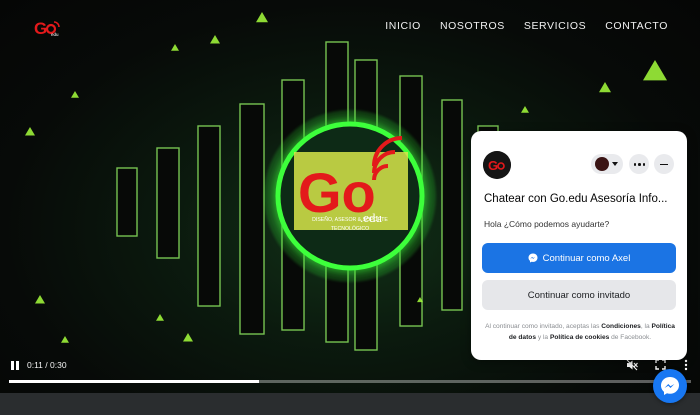 The height and width of the screenshot is (415, 700). What do you see at coordinates (586, 258) in the screenshot?
I see `continue-as-user-label: Continuar como Axel` at bounding box center [586, 258].